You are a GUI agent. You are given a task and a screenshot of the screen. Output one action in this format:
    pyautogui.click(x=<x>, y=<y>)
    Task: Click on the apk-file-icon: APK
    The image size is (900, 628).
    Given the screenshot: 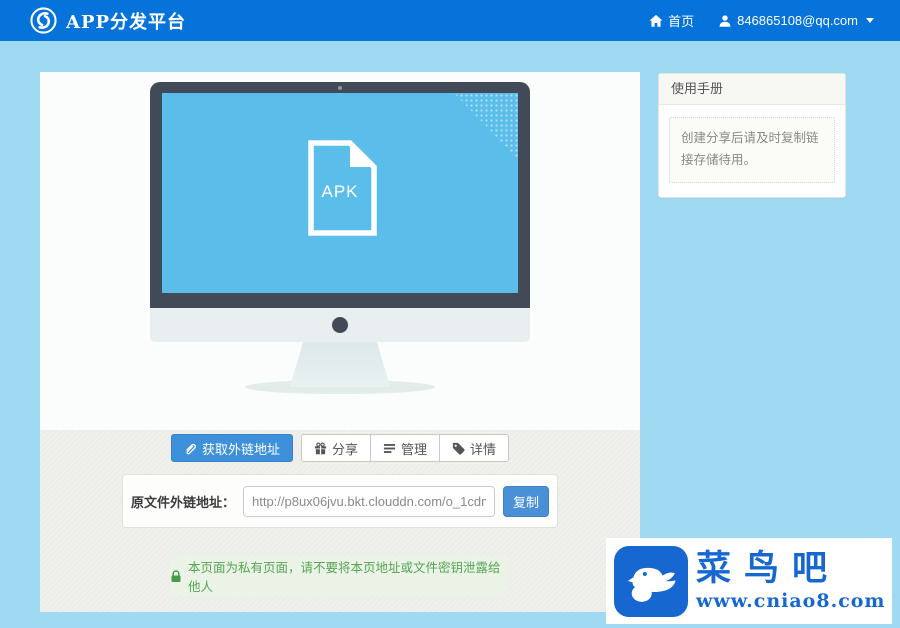 What is the action you would take?
    pyautogui.click(x=340, y=188)
    